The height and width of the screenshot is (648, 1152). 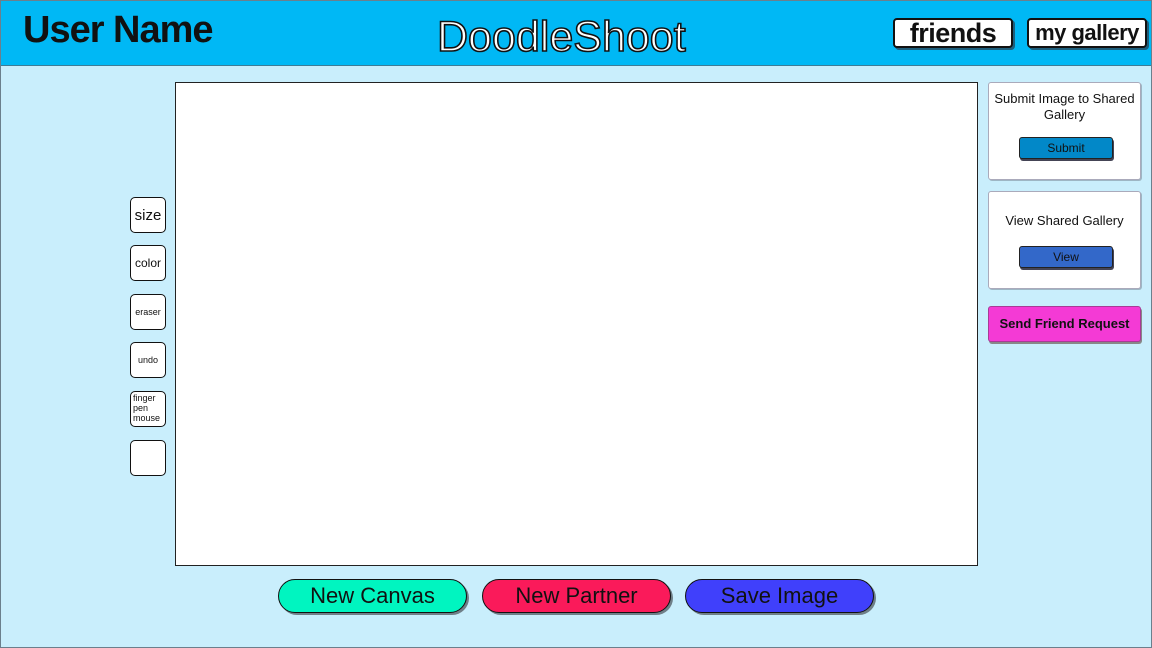 I want to click on friends-button: friends, so click(x=953, y=33).